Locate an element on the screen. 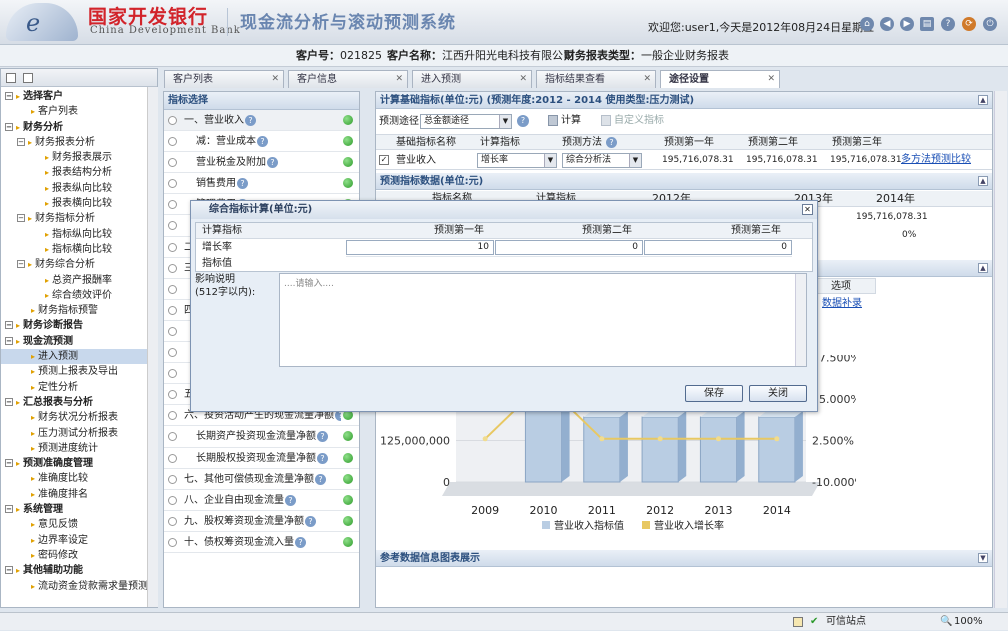 This screenshot has width=1008, height=631. nav-item: − ▸ 其他辅助功能 is located at coordinates (79, 570).